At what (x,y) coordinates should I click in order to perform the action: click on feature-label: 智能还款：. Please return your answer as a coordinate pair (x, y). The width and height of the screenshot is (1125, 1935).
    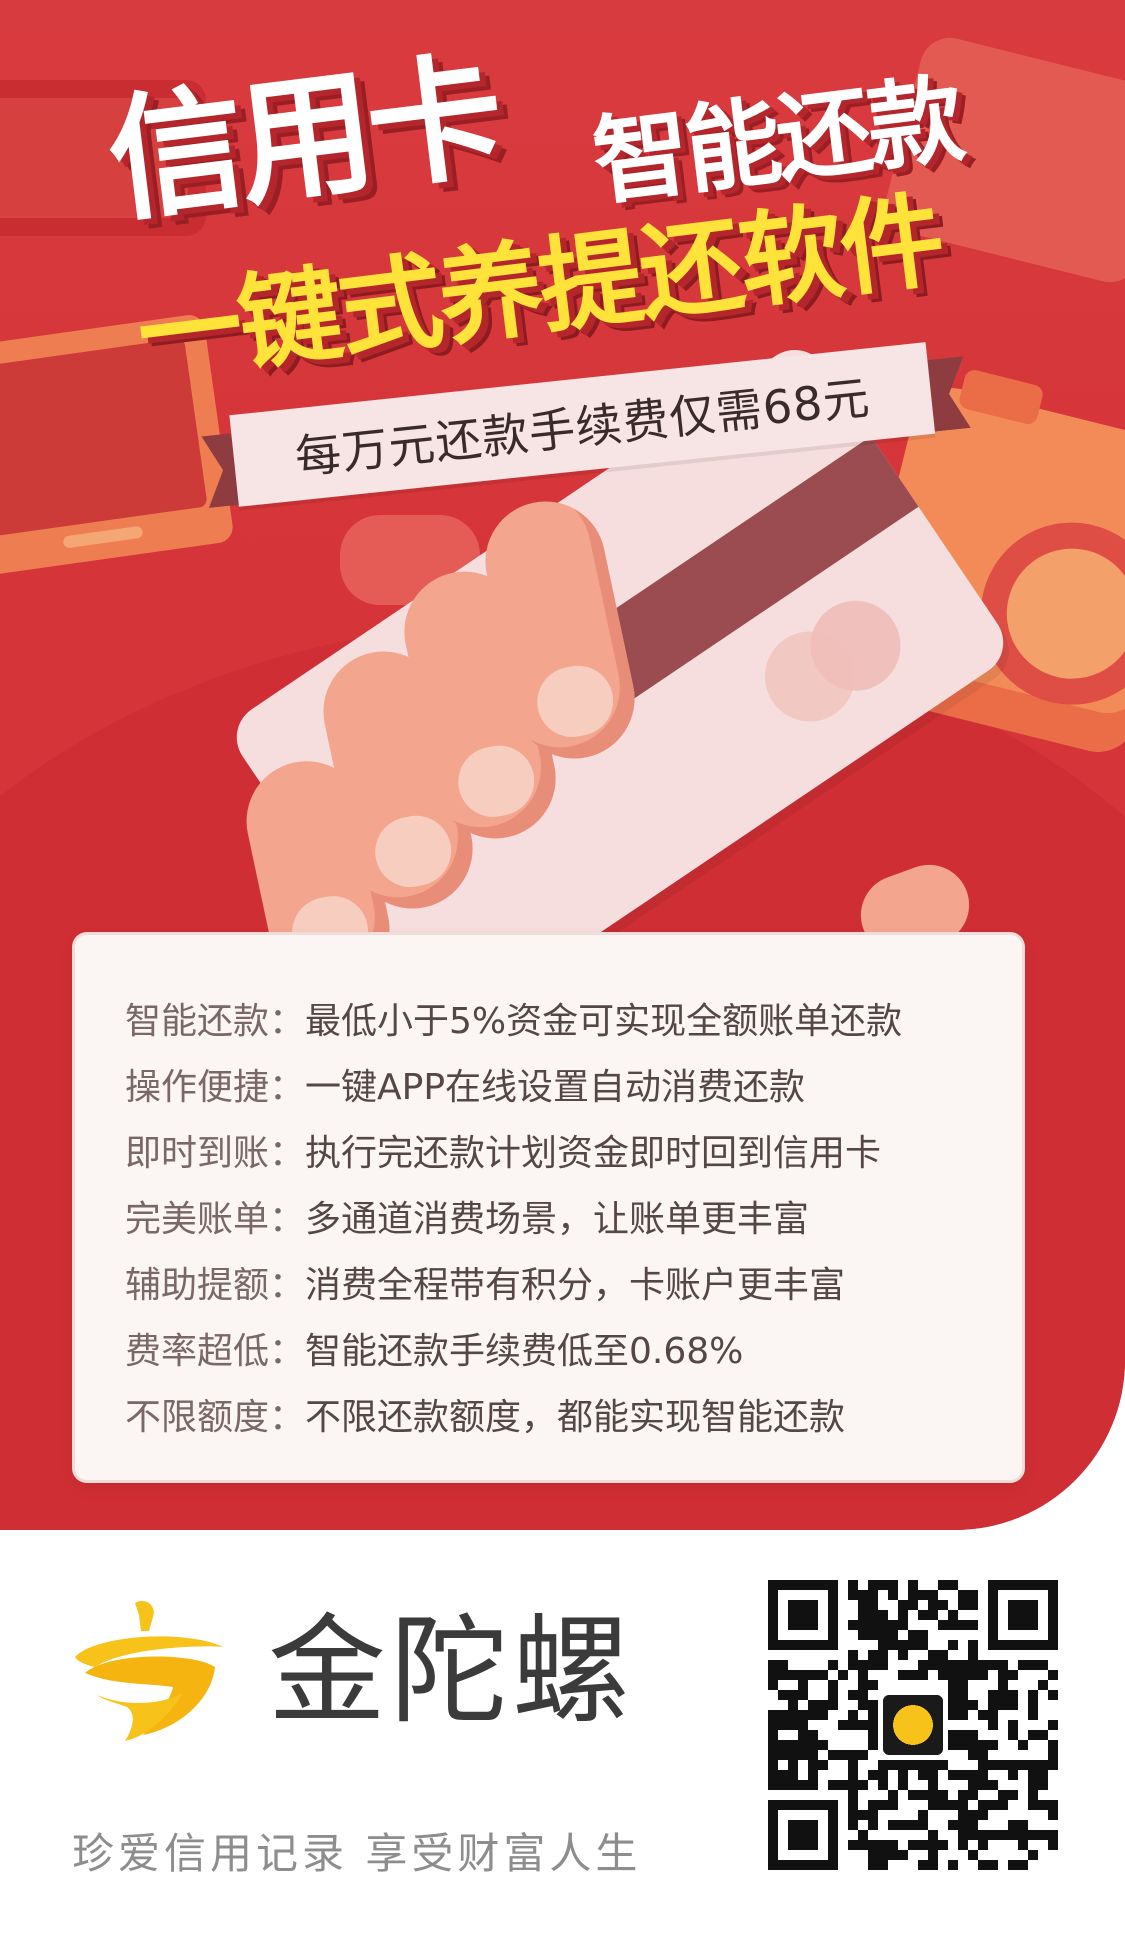
    Looking at the image, I should click on (215, 1021).